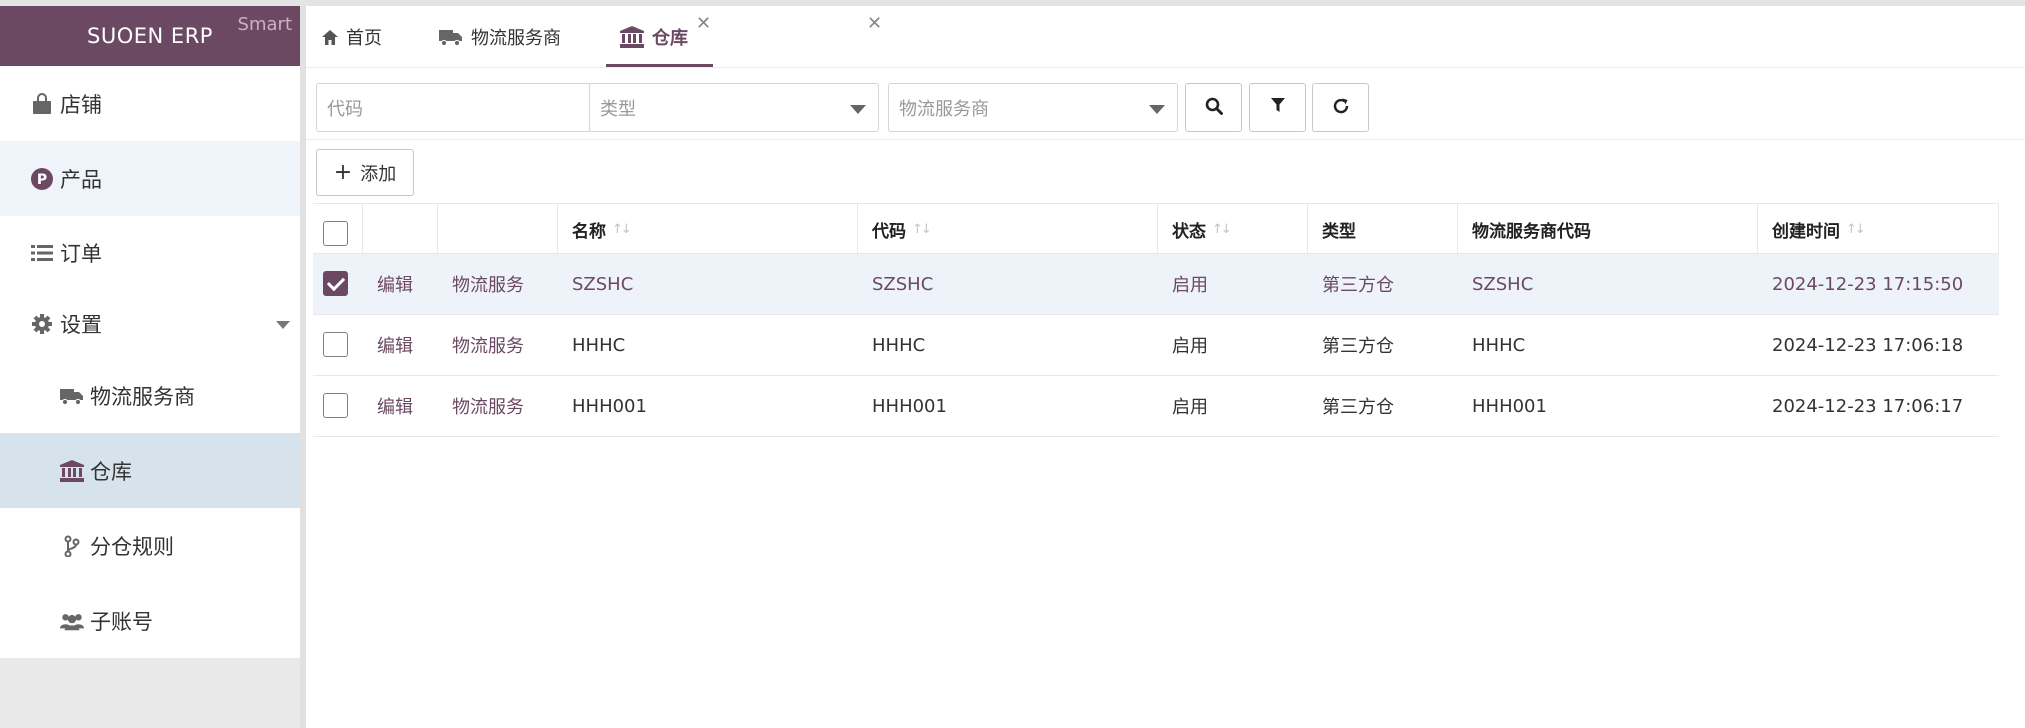  I want to click on header-label: 代码, so click(889, 231).